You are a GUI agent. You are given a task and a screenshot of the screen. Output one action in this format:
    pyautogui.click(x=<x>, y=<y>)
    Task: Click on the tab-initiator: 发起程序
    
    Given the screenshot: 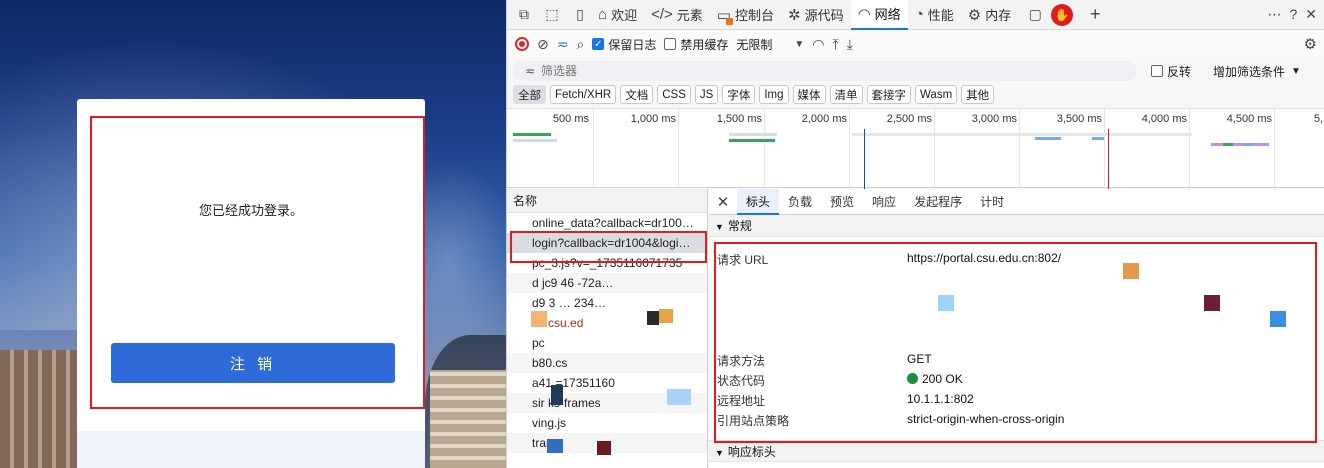 What is the action you would take?
    pyautogui.click(x=938, y=202)
    